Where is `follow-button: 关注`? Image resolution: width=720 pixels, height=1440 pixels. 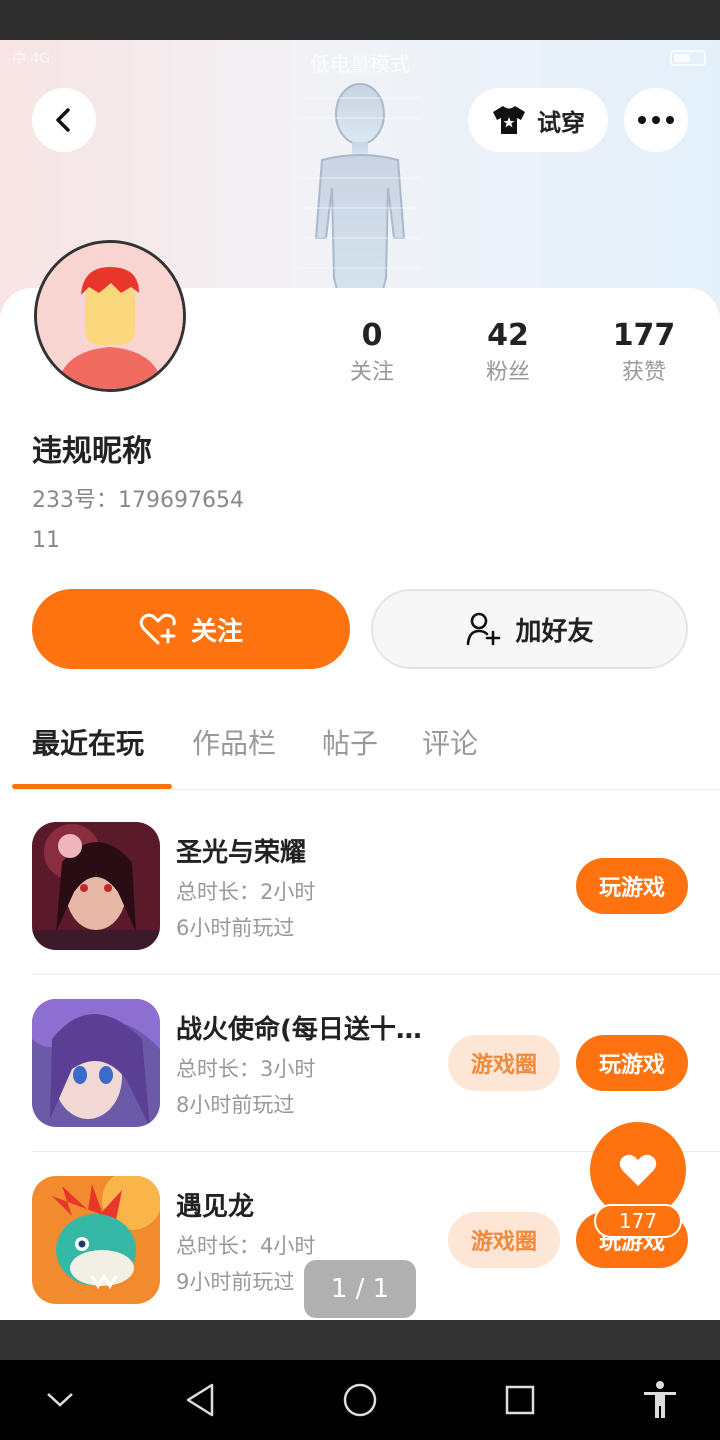
follow-button: 关注 is located at coordinates (191, 629).